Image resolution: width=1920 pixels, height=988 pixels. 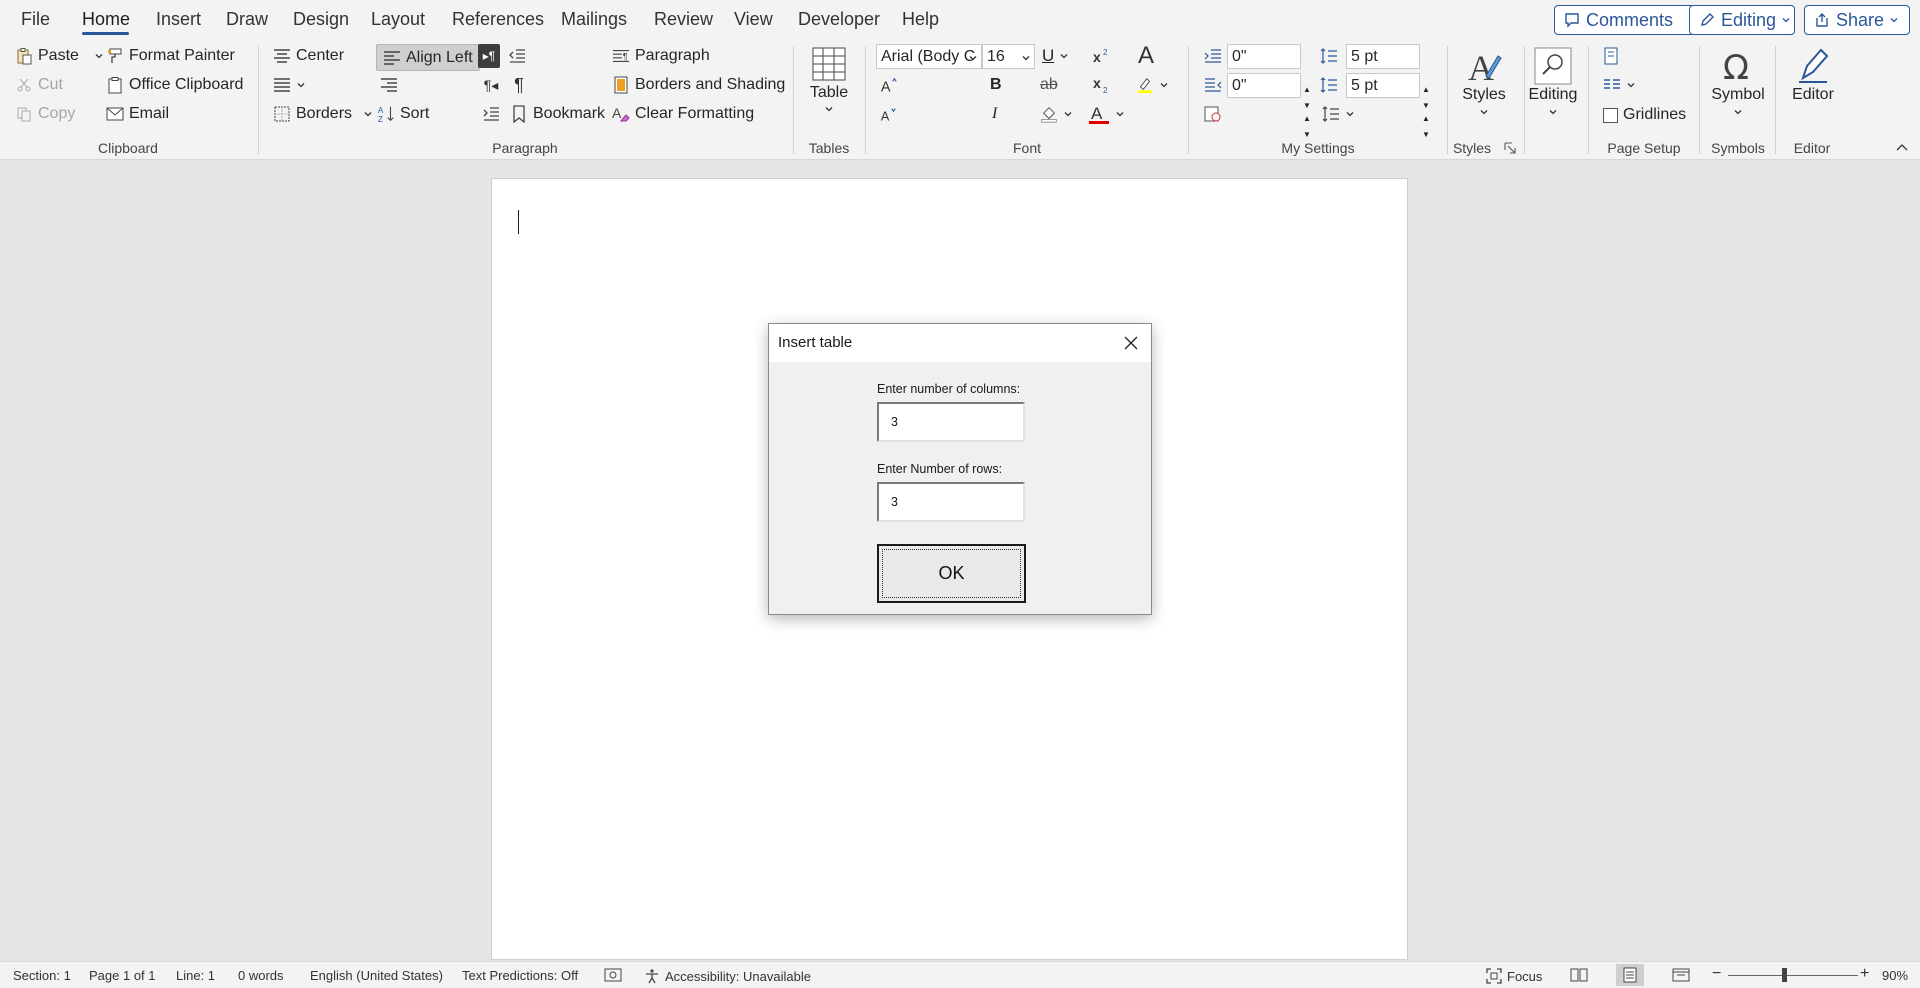 What do you see at coordinates (1895, 975) in the screenshot?
I see `zoom-level: 90%` at bounding box center [1895, 975].